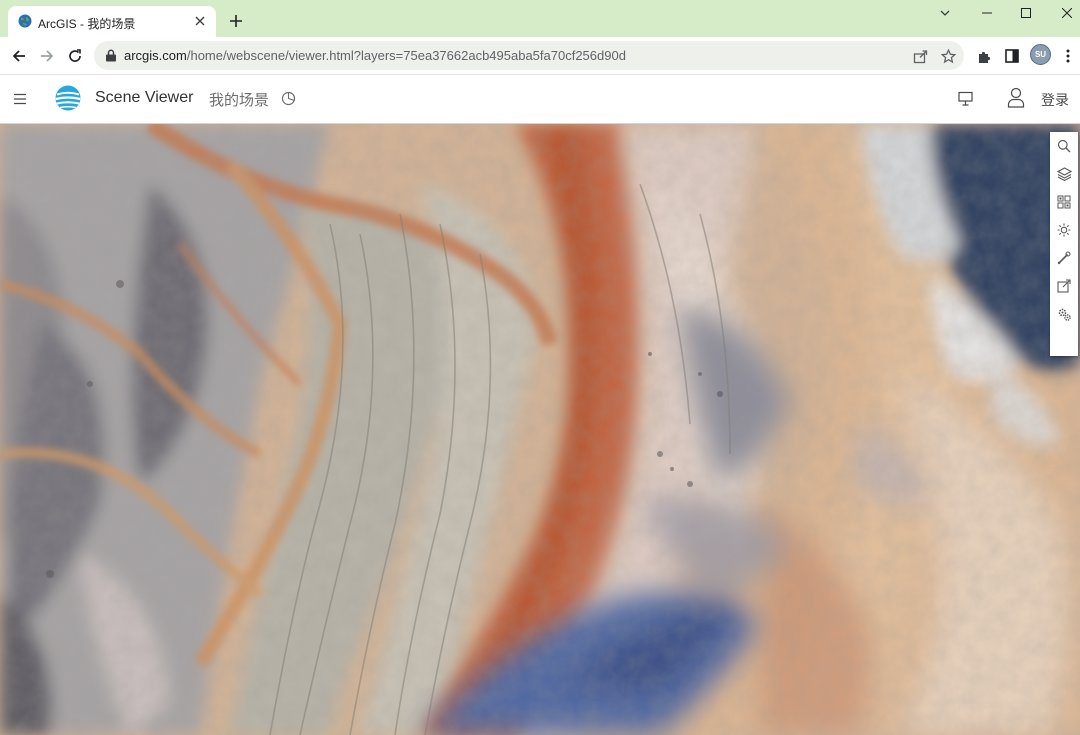 The image size is (1080, 735). I want to click on profile-avatar: SU, so click(1040, 54).